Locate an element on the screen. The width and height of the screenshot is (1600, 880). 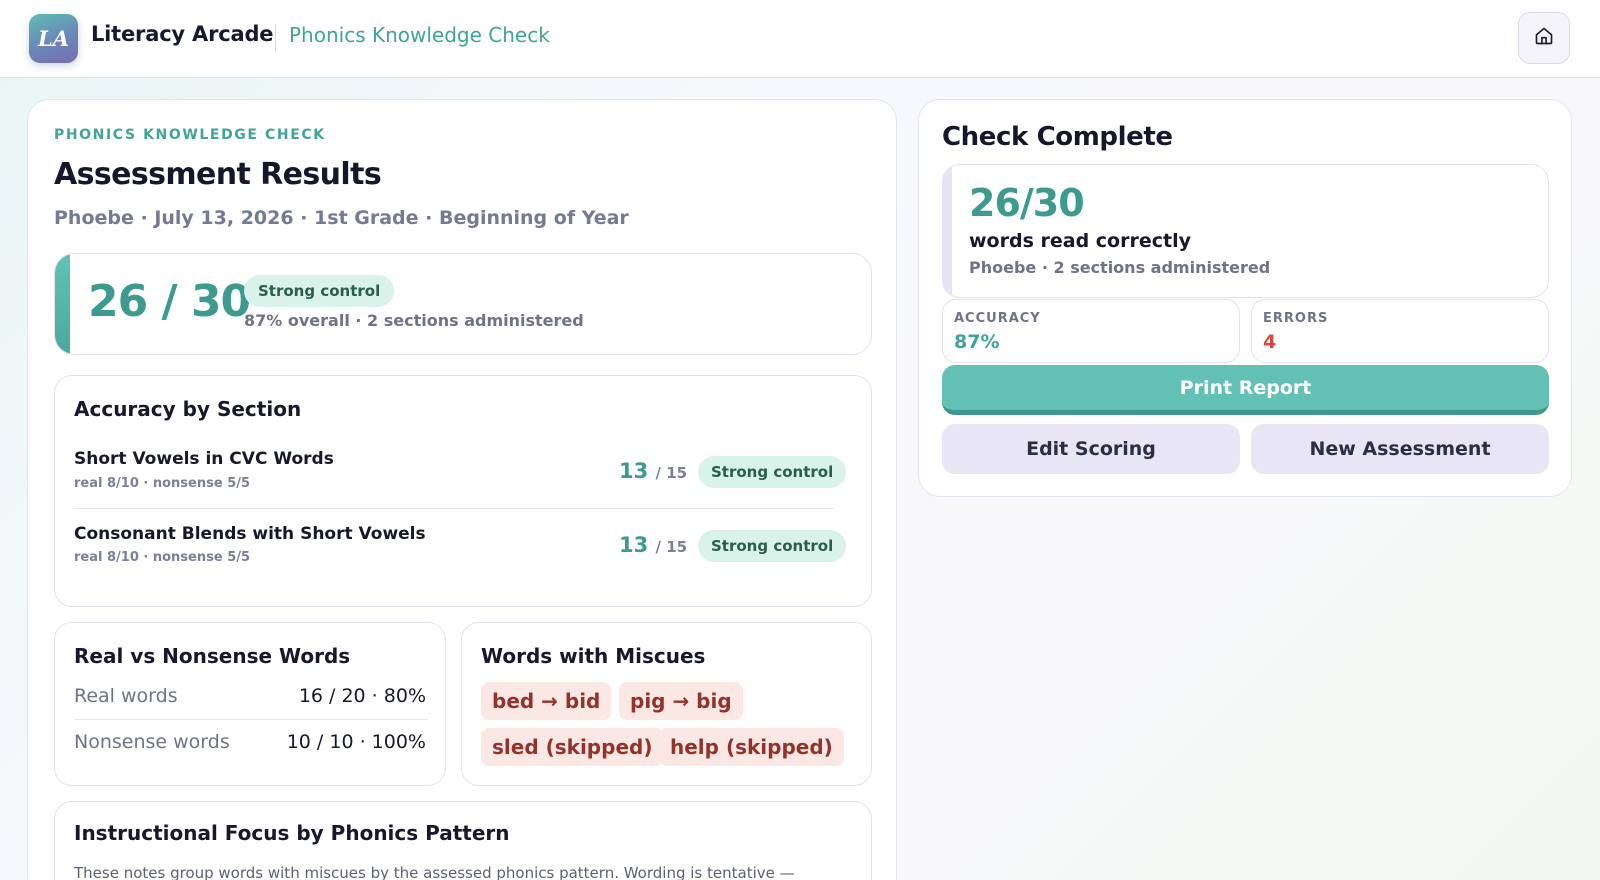
rn-card-title: Real vs Nonsense Words is located at coordinates (212, 656).